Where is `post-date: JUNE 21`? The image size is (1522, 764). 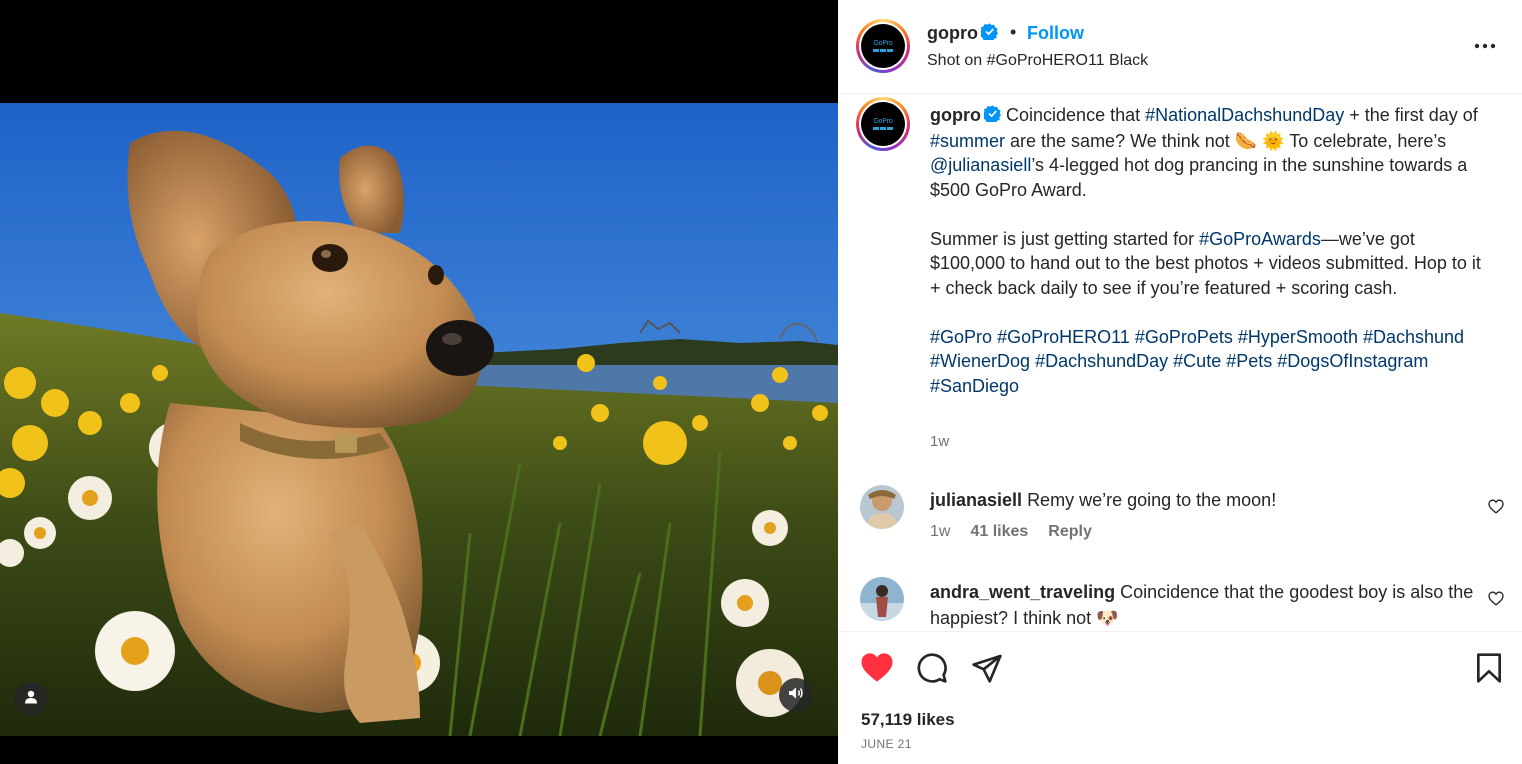 post-date: JUNE 21 is located at coordinates (886, 744).